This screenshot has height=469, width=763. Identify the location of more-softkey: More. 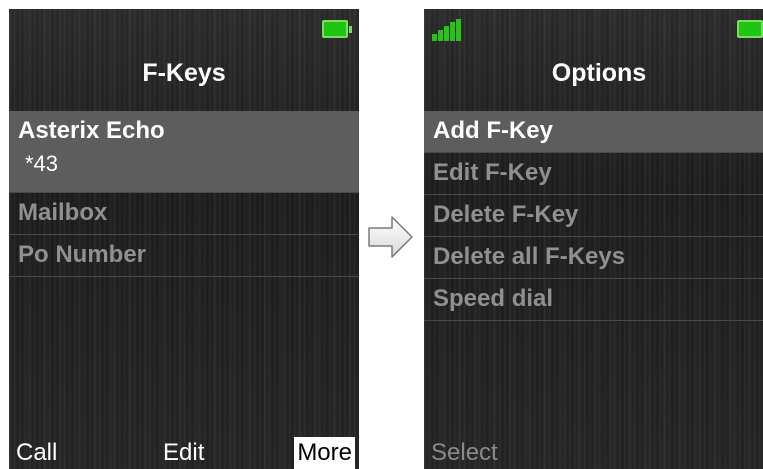
(324, 453).